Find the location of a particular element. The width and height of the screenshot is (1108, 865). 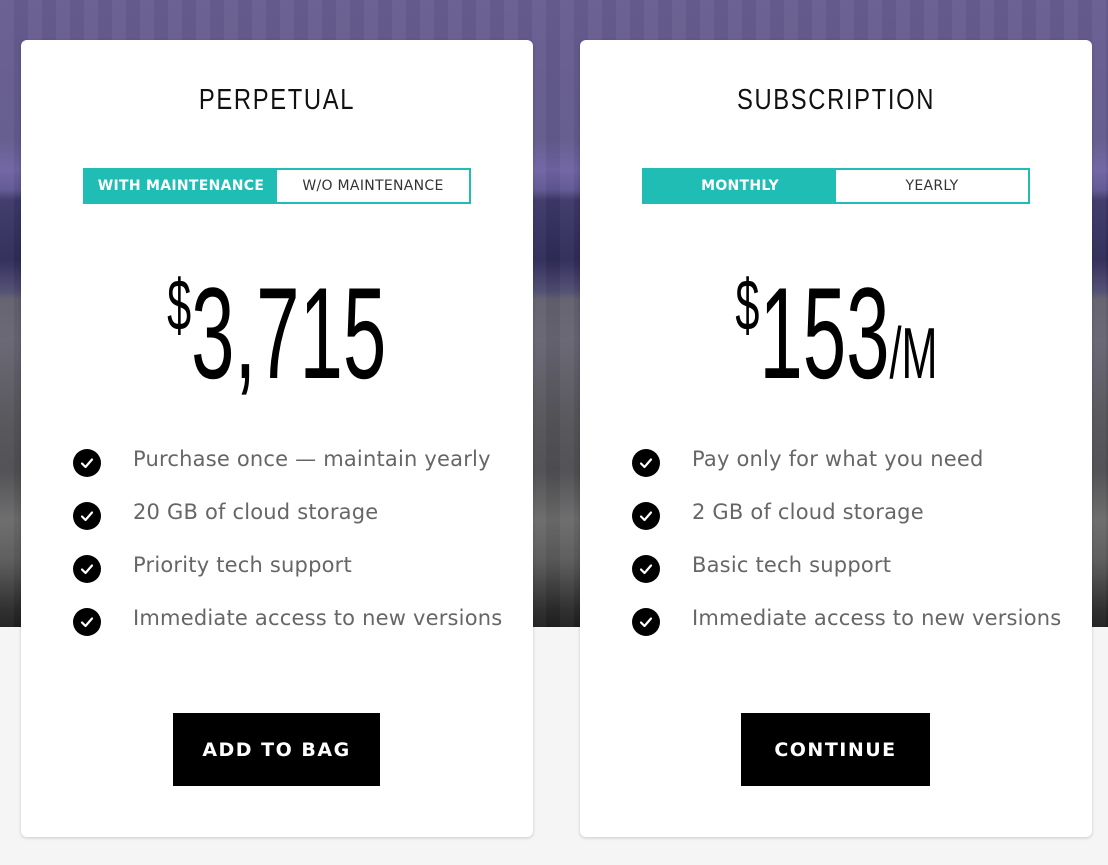

toggle-option-without-maintenance: W/O MAINTENANCE is located at coordinates (373, 186).